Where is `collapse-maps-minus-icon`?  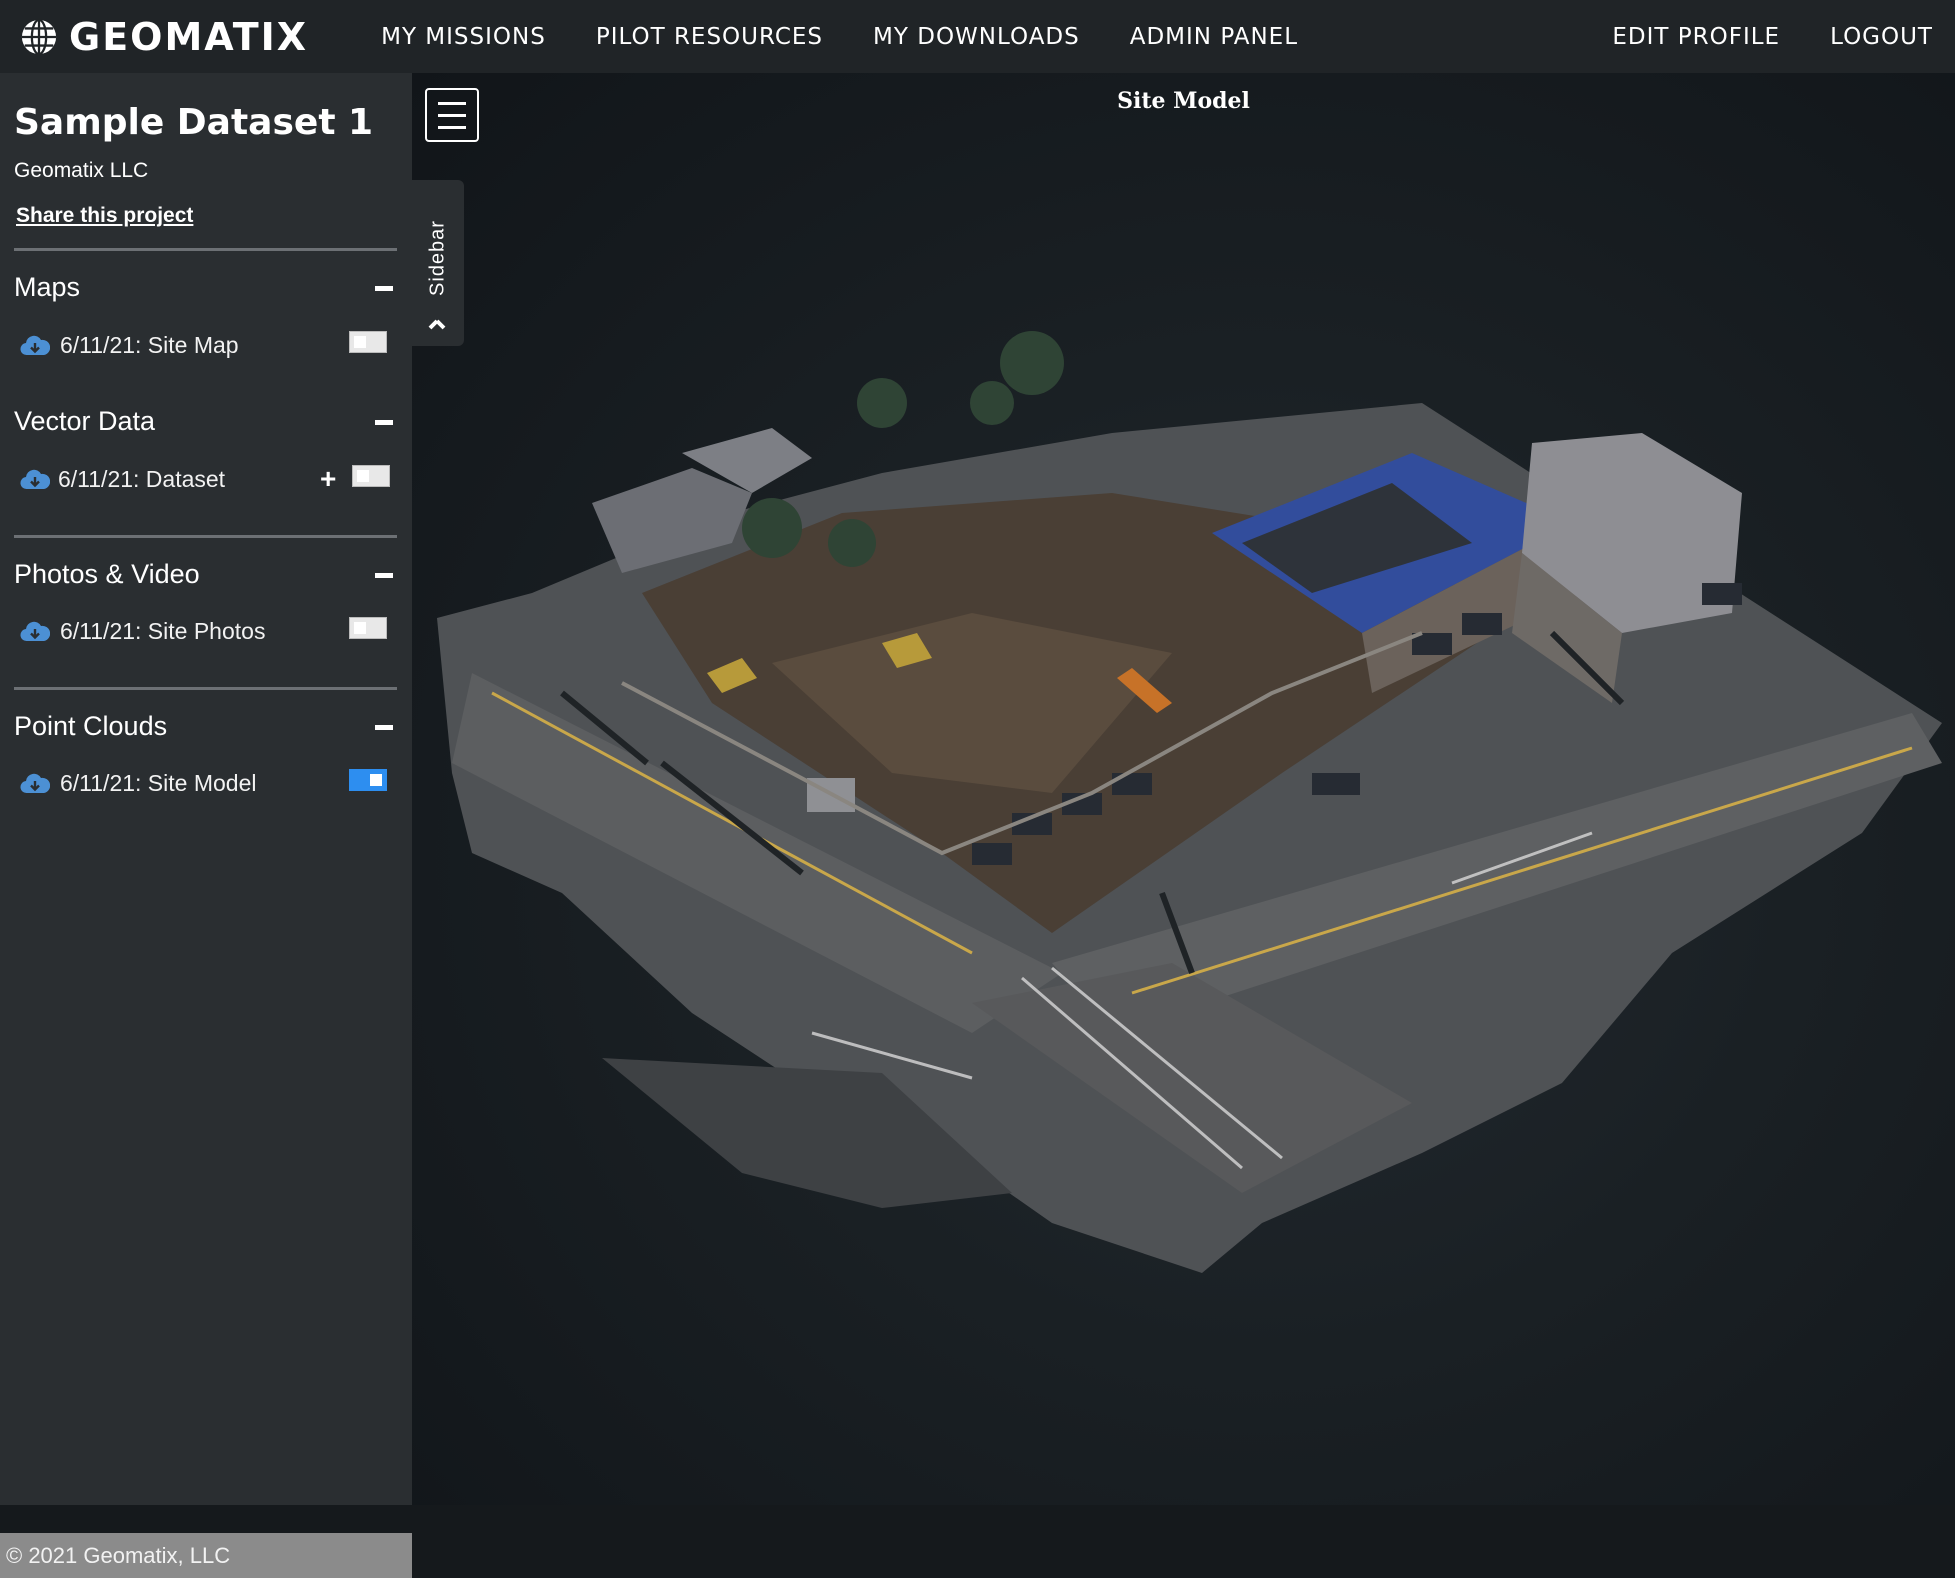 collapse-maps-minus-icon is located at coordinates (384, 288).